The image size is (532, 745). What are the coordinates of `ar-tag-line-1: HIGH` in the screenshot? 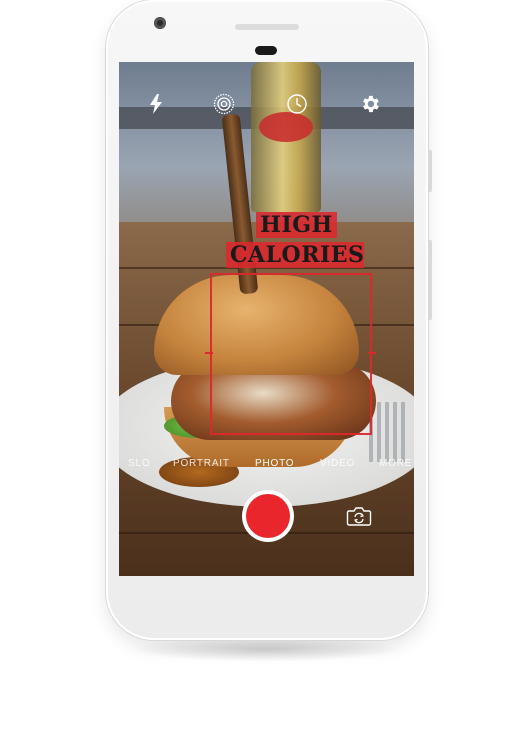 It's located at (296, 225).